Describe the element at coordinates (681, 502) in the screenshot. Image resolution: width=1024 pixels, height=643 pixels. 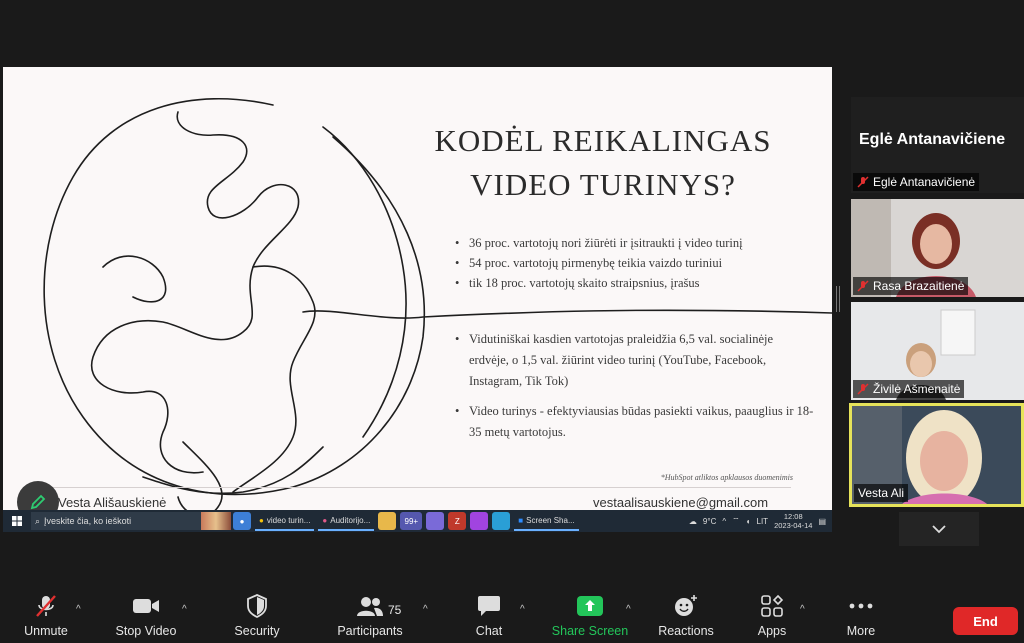
I see `slide-presenter-email: vestaalisauskiene@gmail.com` at that location.